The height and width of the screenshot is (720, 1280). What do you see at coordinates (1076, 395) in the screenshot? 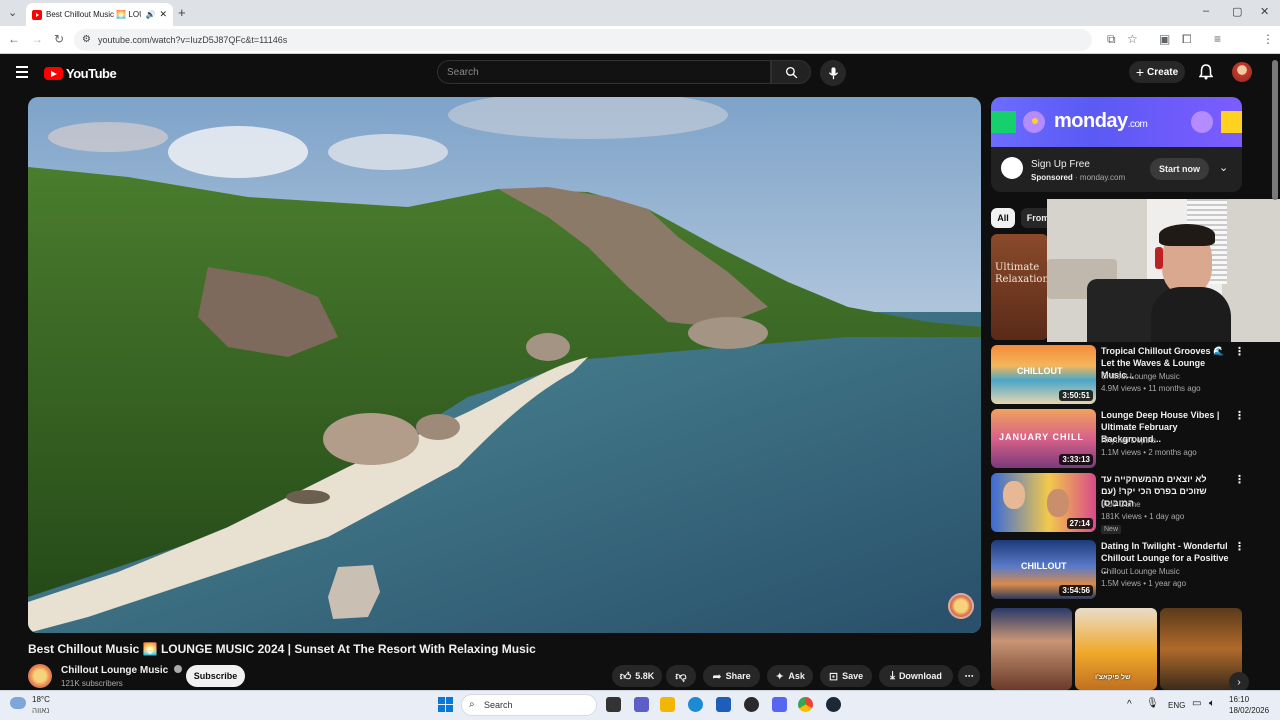
I see `video-duration: 3:50:51` at bounding box center [1076, 395].